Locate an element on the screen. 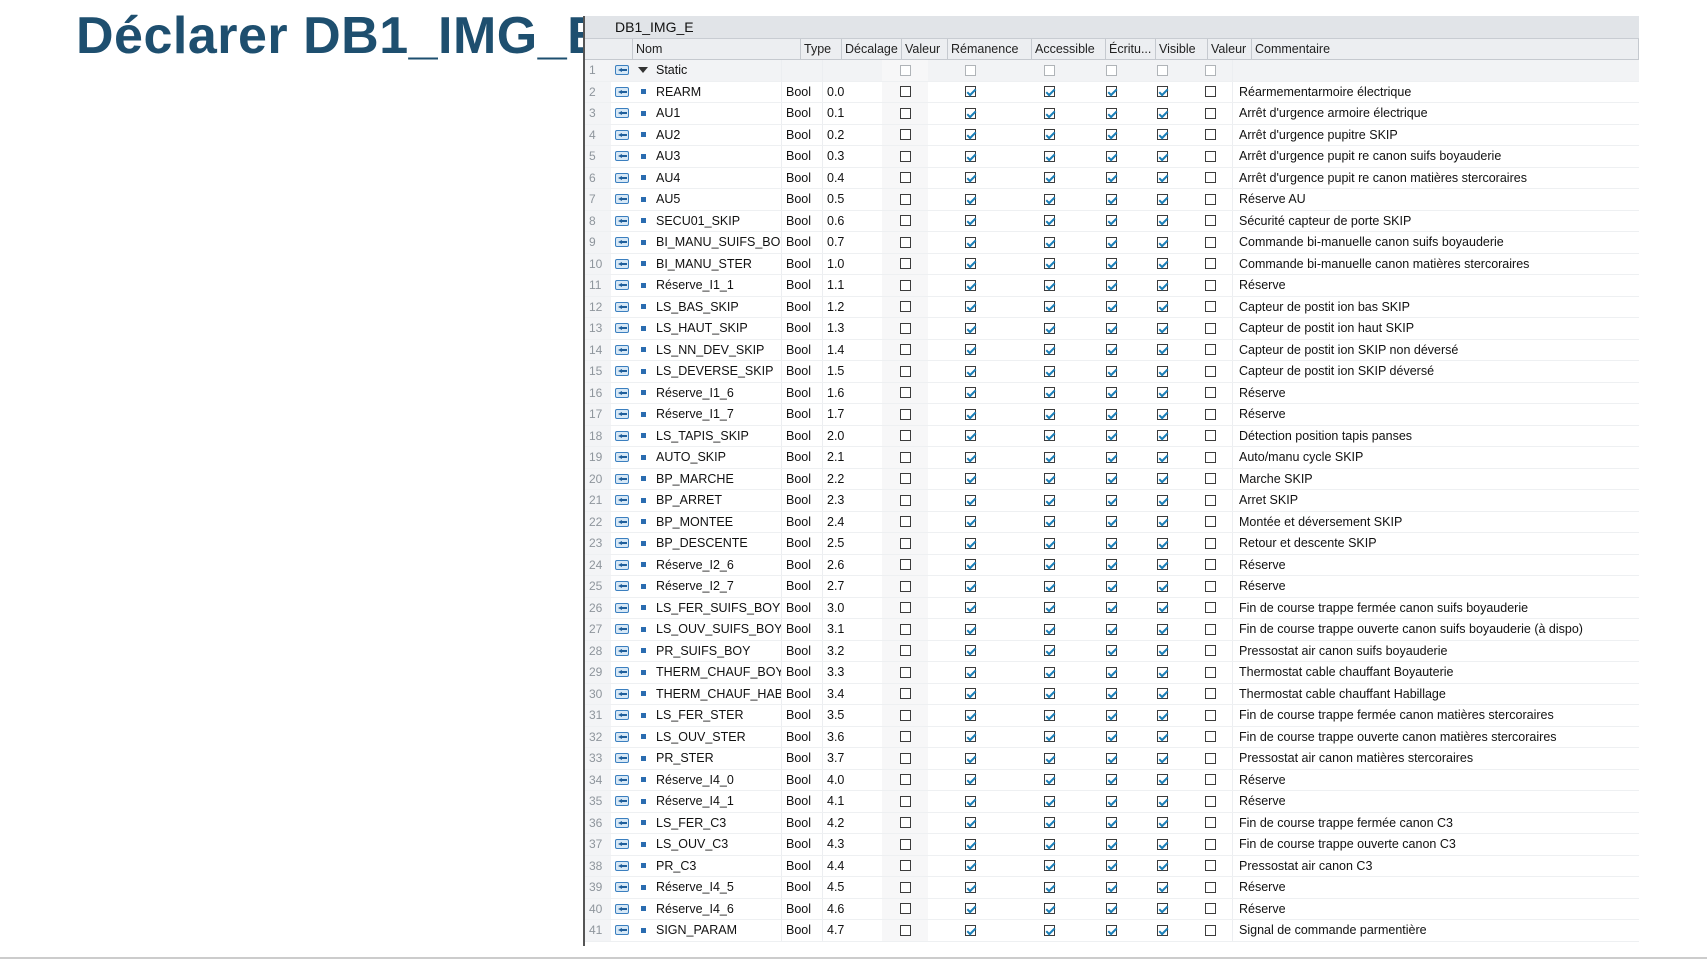  header-nom: Nom is located at coordinates (717, 49).